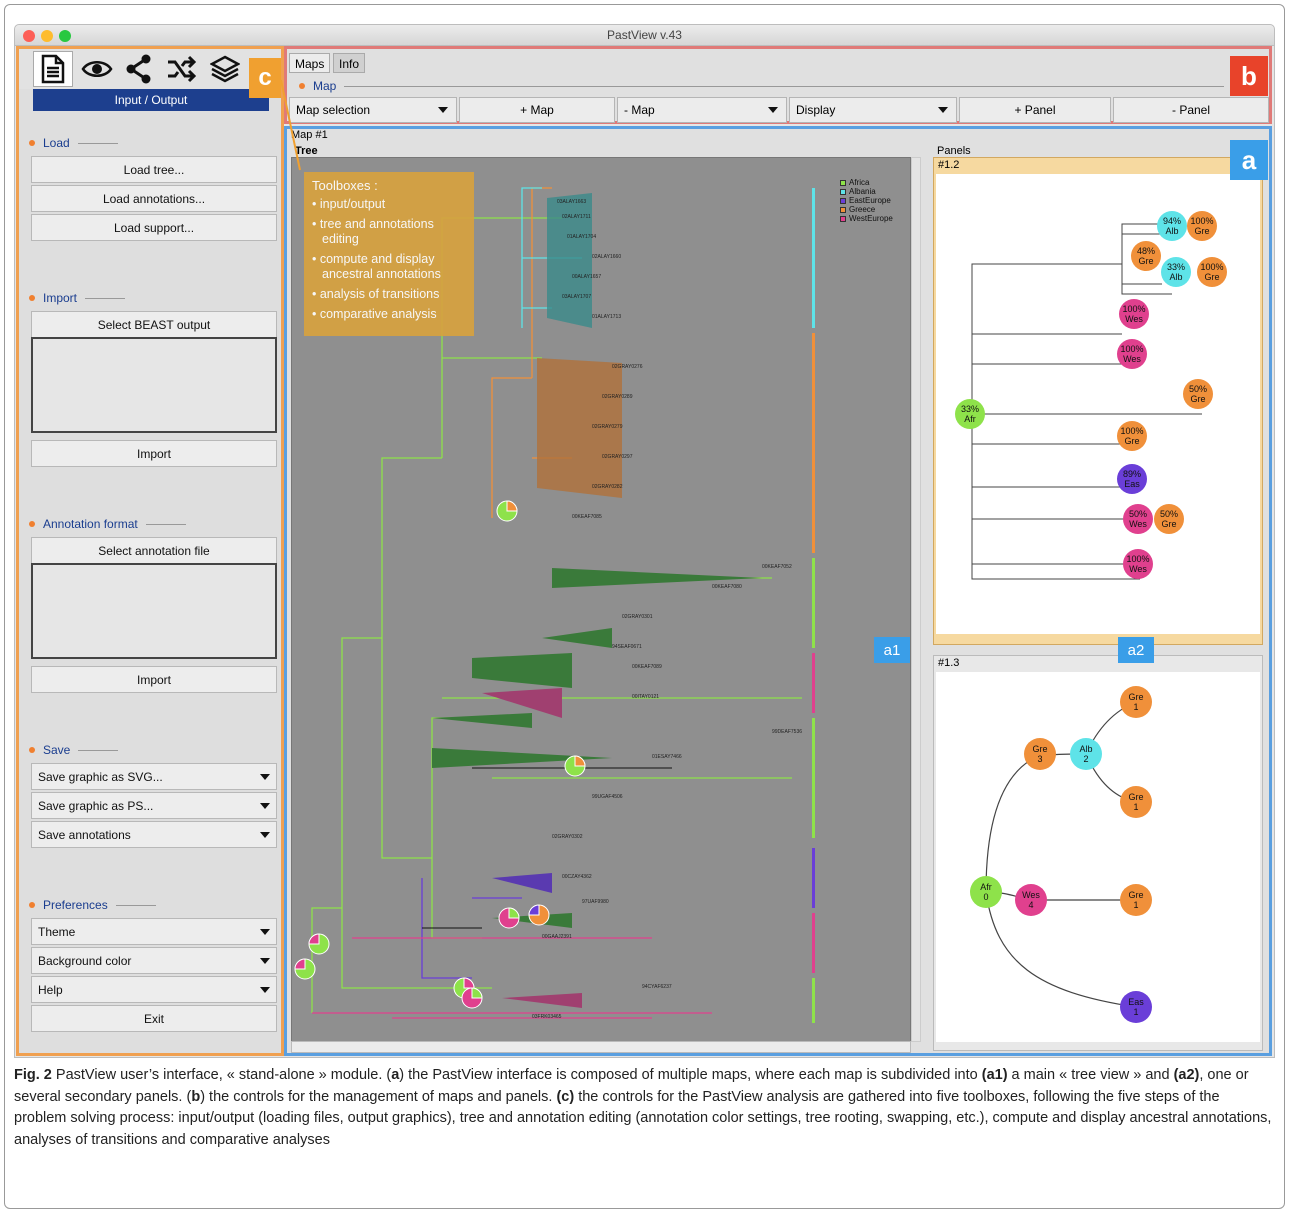 This screenshot has height=1213, width=1289. What do you see at coordinates (866, 209) in the screenshot?
I see `legend-item: Greece` at bounding box center [866, 209].